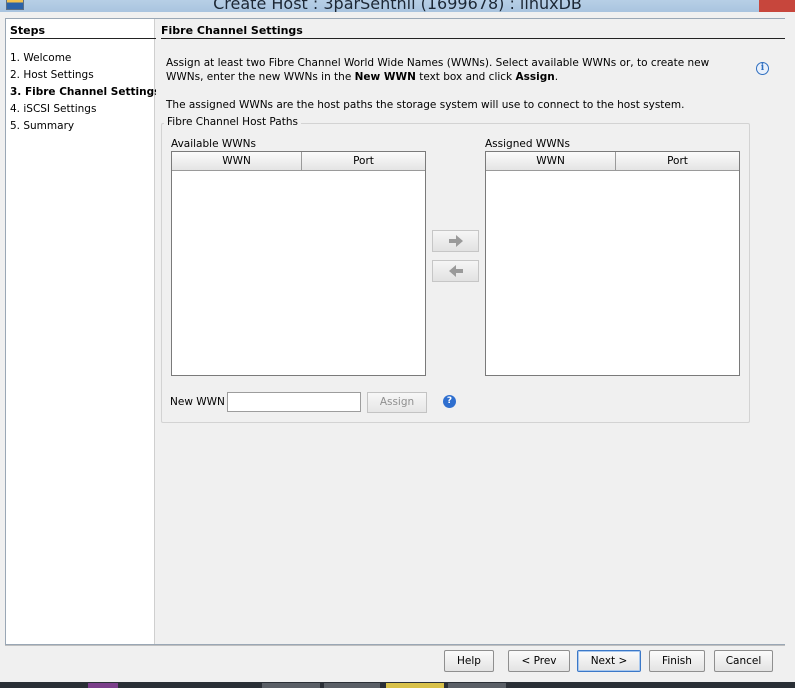 This screenshot has width=795, height=688. Describe the element at coordinates (42, 126) in the screenshot. I see `step-summary: 5. Summary` at that location.